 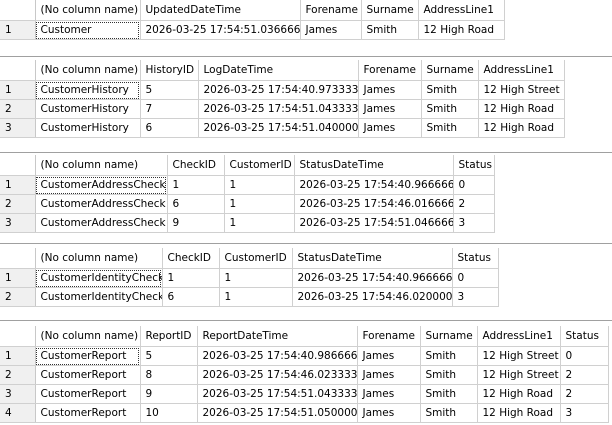 I want to click on column-header: ReportDateTime, so click(x=277, y=336).